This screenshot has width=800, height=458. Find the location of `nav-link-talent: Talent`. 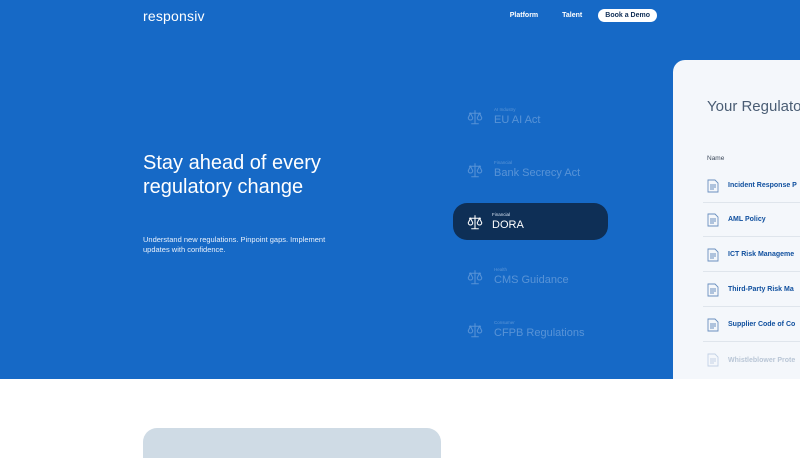

nav-link-talent: Talent is located at coordinates (572, 15).